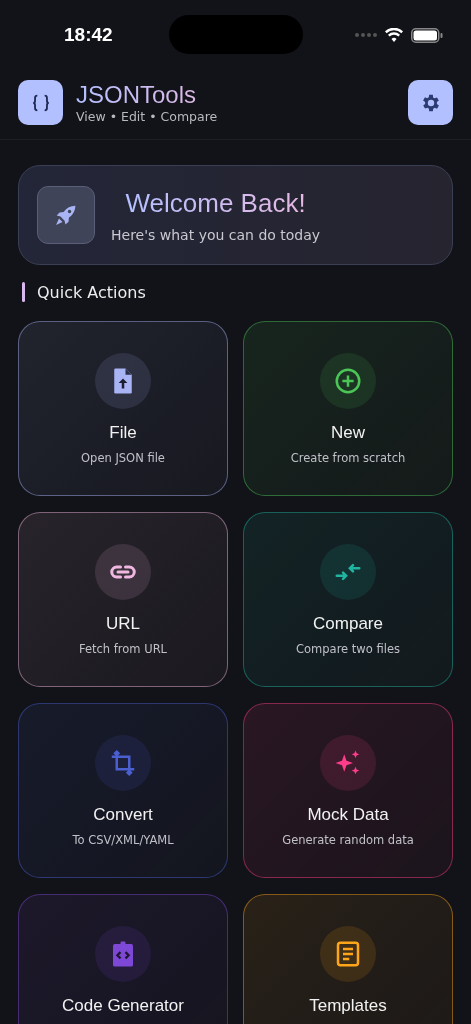  I want to click on action-subtitle: Fetch from URL, so click(123, 649).